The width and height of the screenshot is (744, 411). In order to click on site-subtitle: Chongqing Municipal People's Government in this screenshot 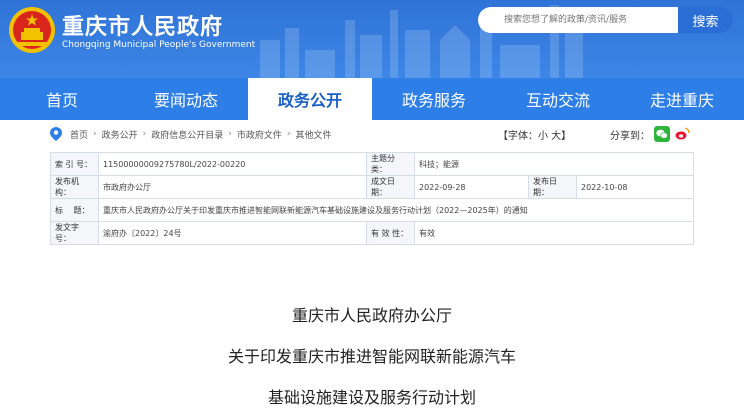, I will do `click(159, 45)`.